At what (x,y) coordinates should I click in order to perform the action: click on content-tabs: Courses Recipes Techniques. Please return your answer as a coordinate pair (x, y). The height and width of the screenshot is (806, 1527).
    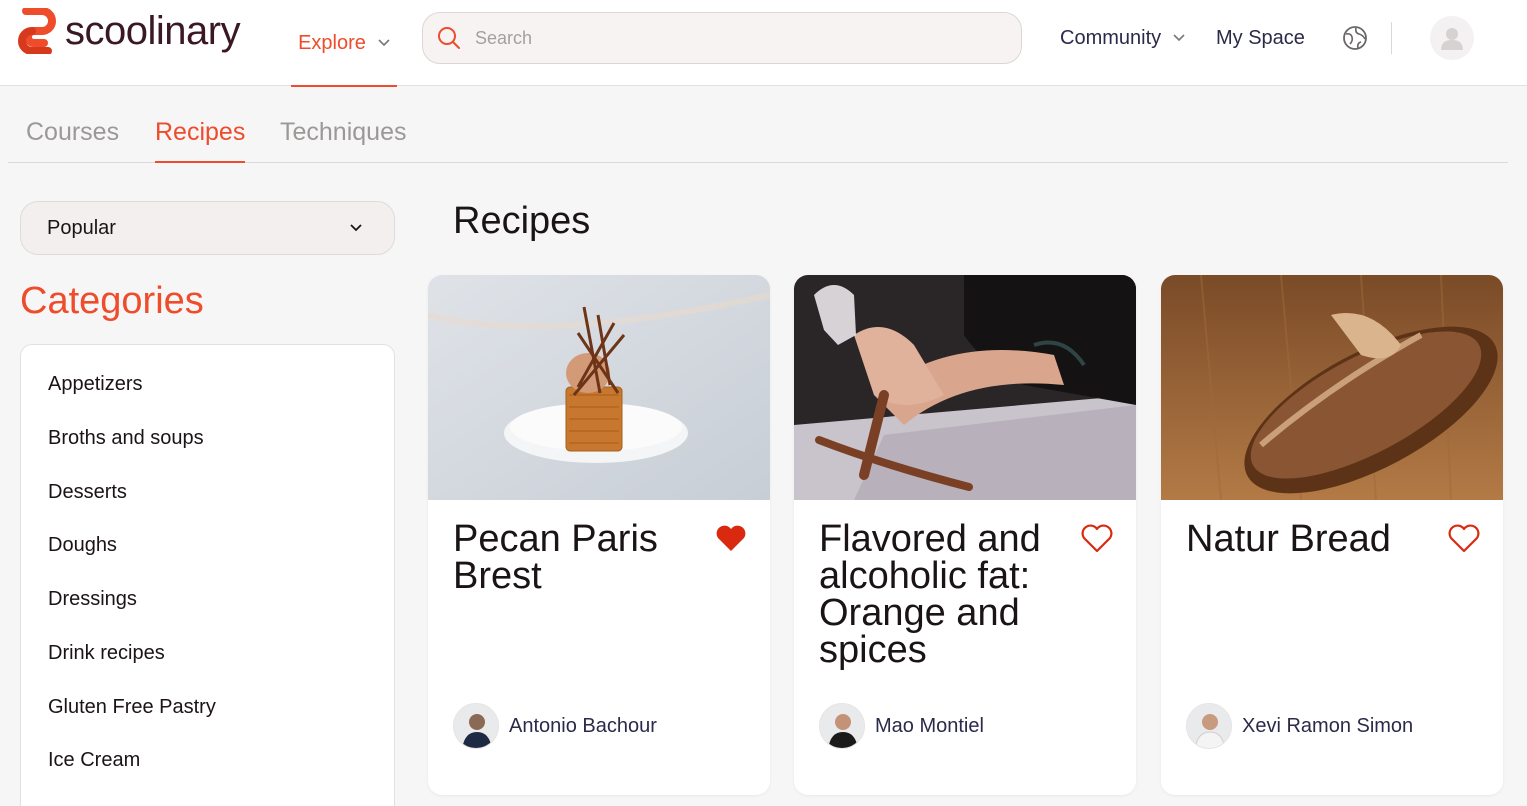
    Looking at the image, I should click on (758, 135).